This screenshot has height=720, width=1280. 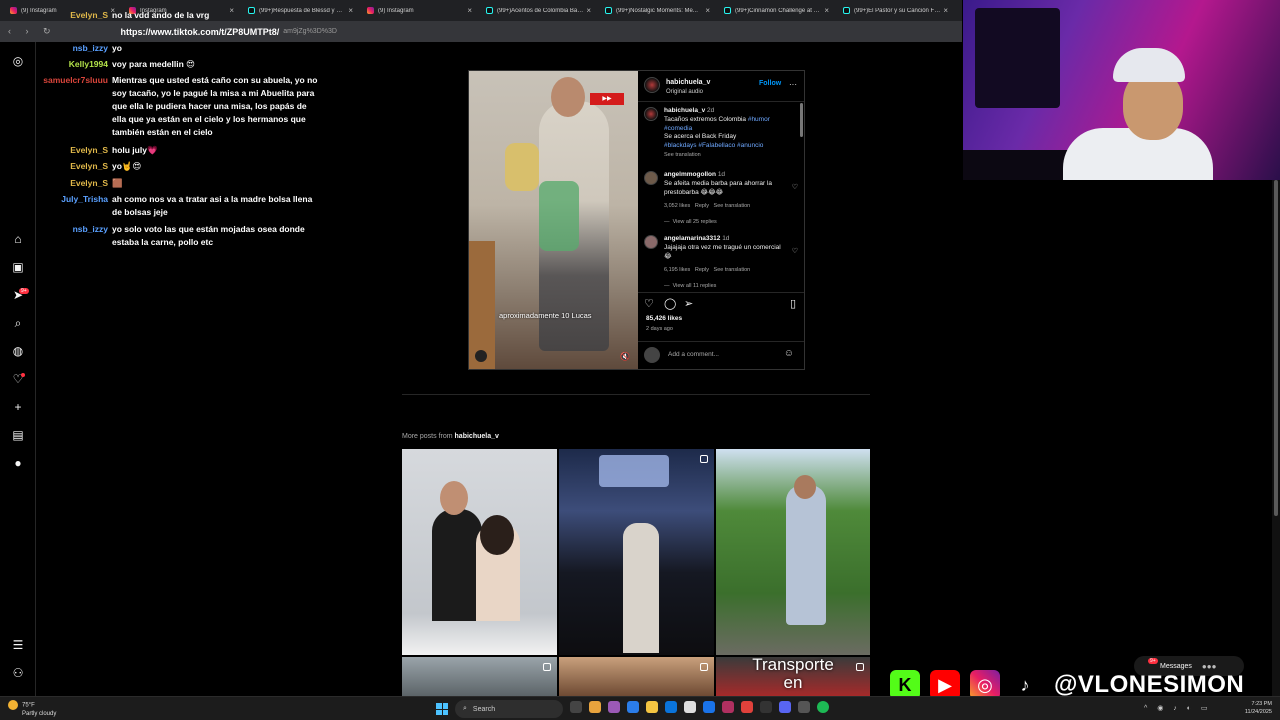 What do you see at coordinates (696, 238) in the screenshot?
I see `comment-username: angelamarina3312 1d` at bounding box center [696, 238].